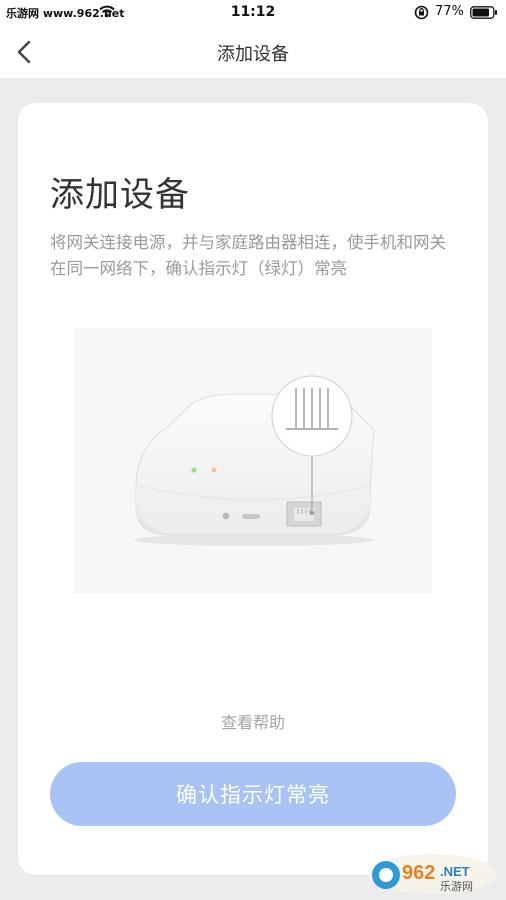 The image size is (506, 900). I want to click on confirm-indicator-button: 确认指示灯常亮, so click(253, 794).